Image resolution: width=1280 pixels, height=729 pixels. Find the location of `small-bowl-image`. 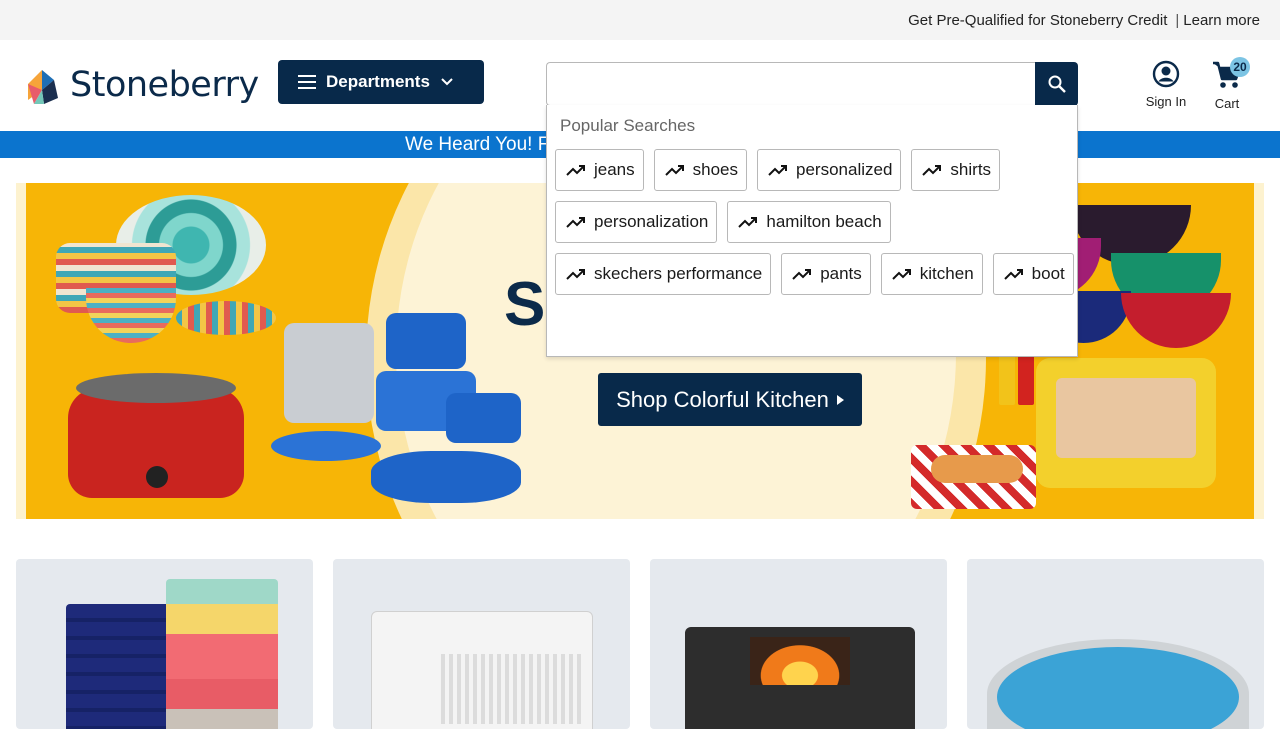

small-bowl-image is located at coordinates (226, 318).